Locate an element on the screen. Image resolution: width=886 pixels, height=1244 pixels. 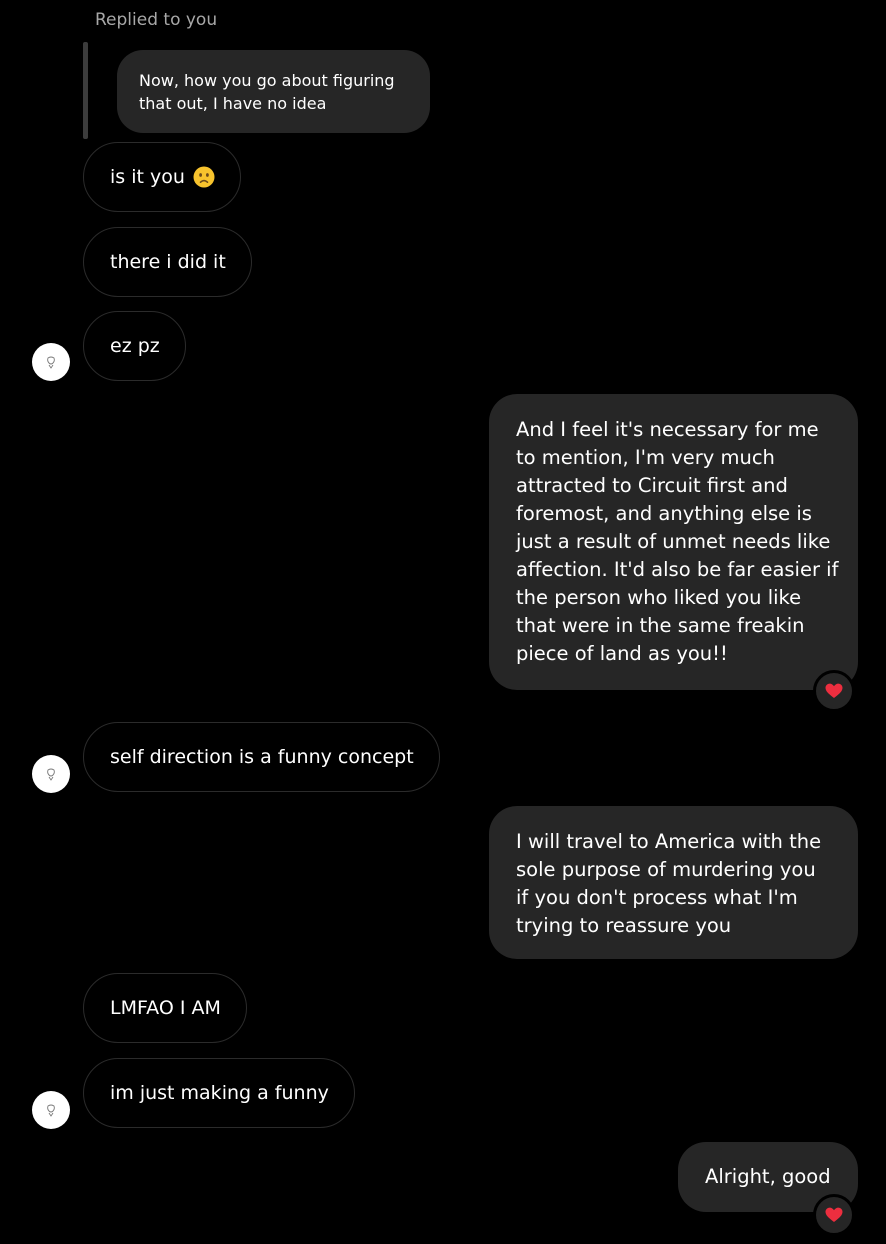
incoming-message: self direction is a funny concept is located at coordinates (261, 757).